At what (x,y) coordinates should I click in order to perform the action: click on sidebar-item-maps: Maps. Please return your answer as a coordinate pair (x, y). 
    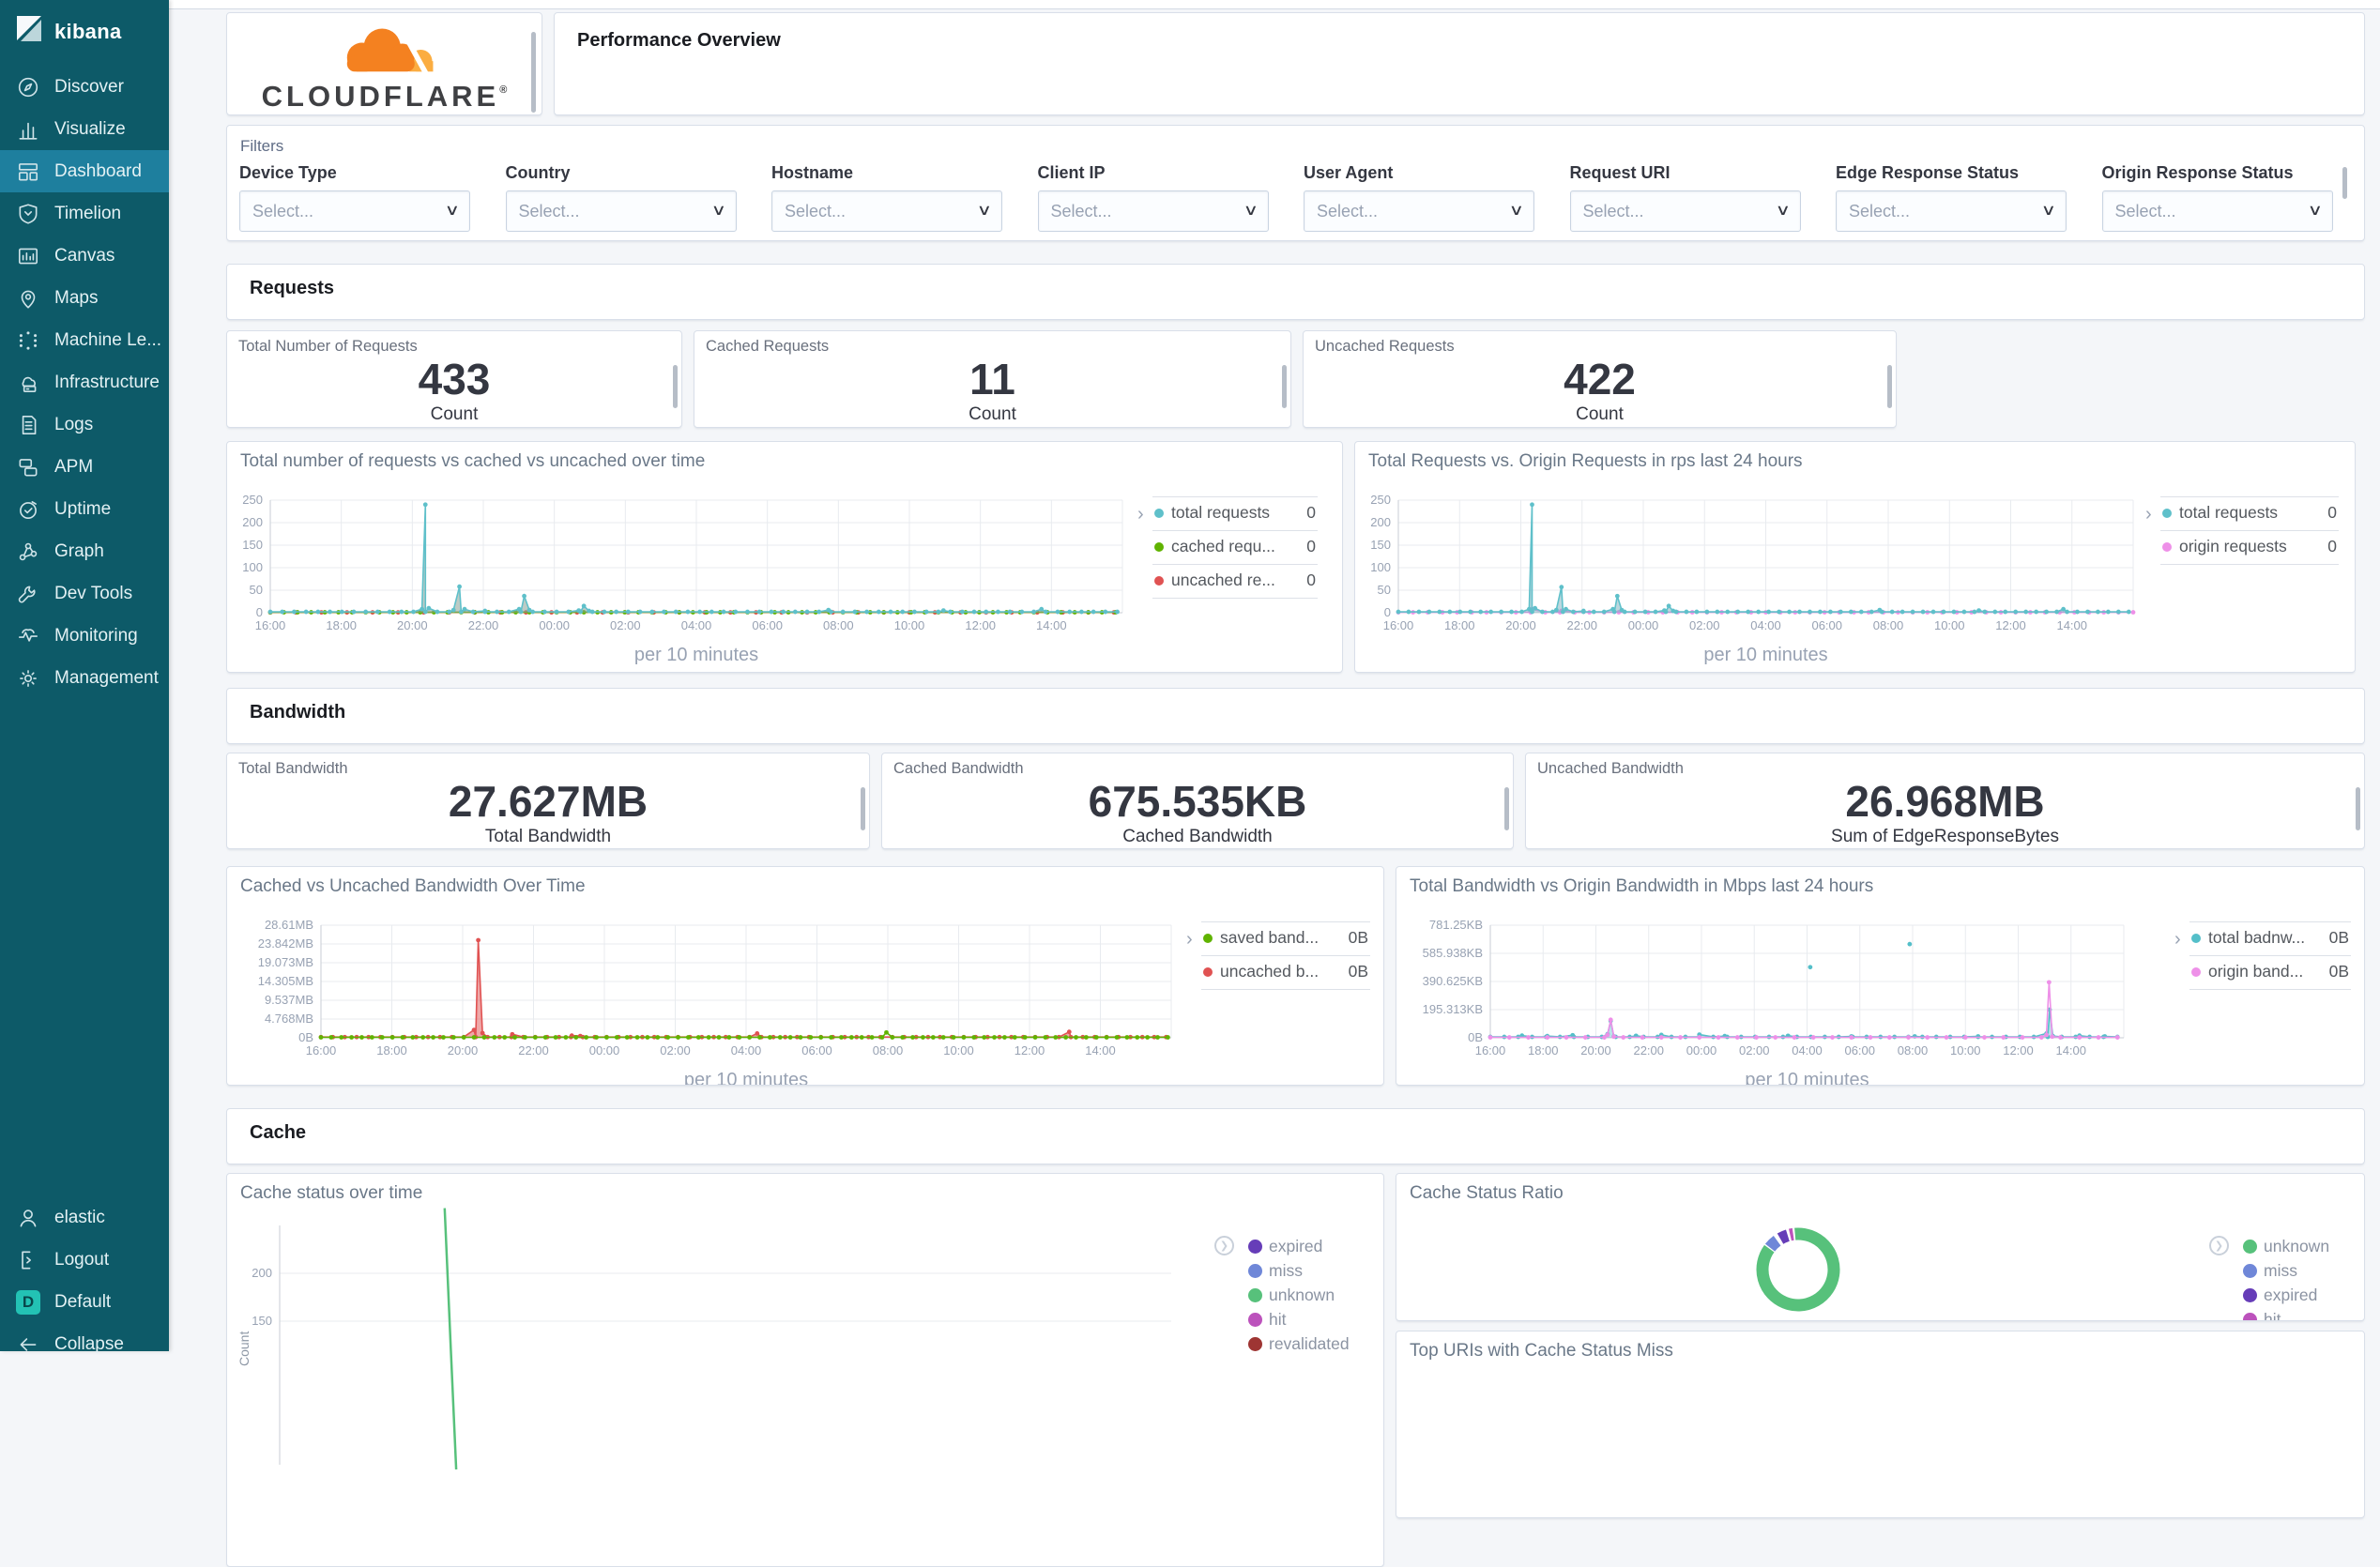
    Looking at the image, I should click on (85, 298).